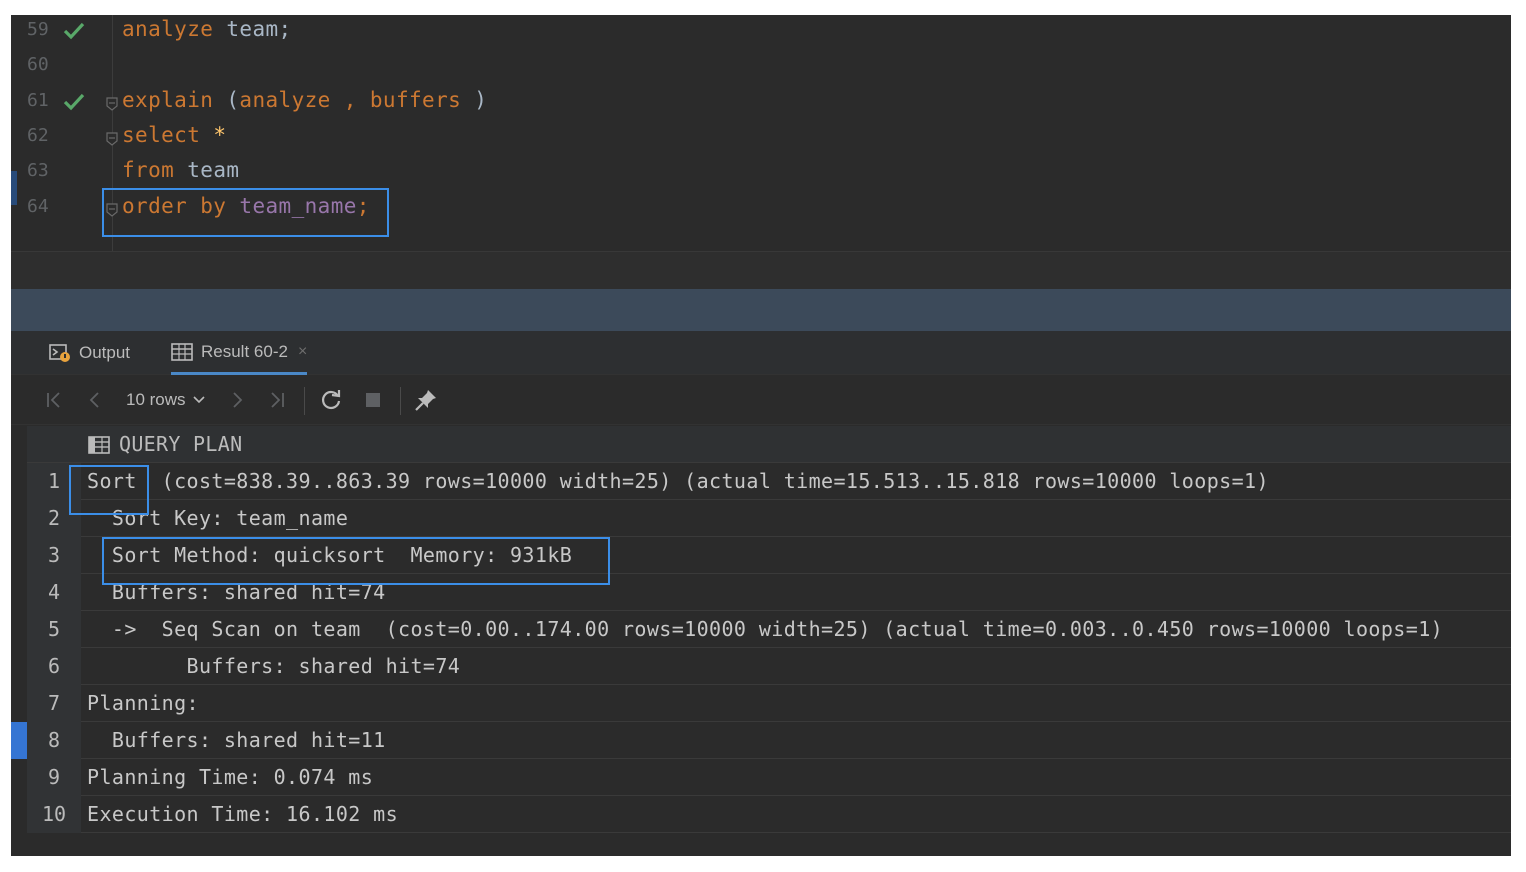 The height and width of the screenshot is (872, 1526). Describe the element at coordinates (38, 170) in the screenshot. I see `line-number: 63` at that location.